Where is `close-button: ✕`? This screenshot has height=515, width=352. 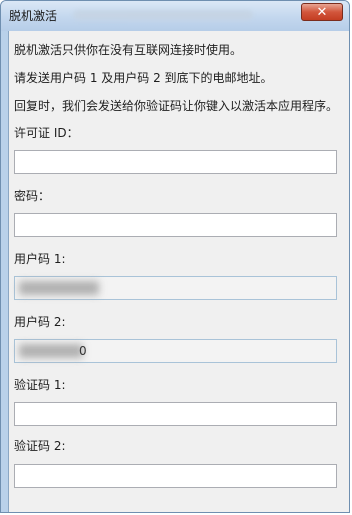 close-button: ✕ is located at coordinates (322, 12).